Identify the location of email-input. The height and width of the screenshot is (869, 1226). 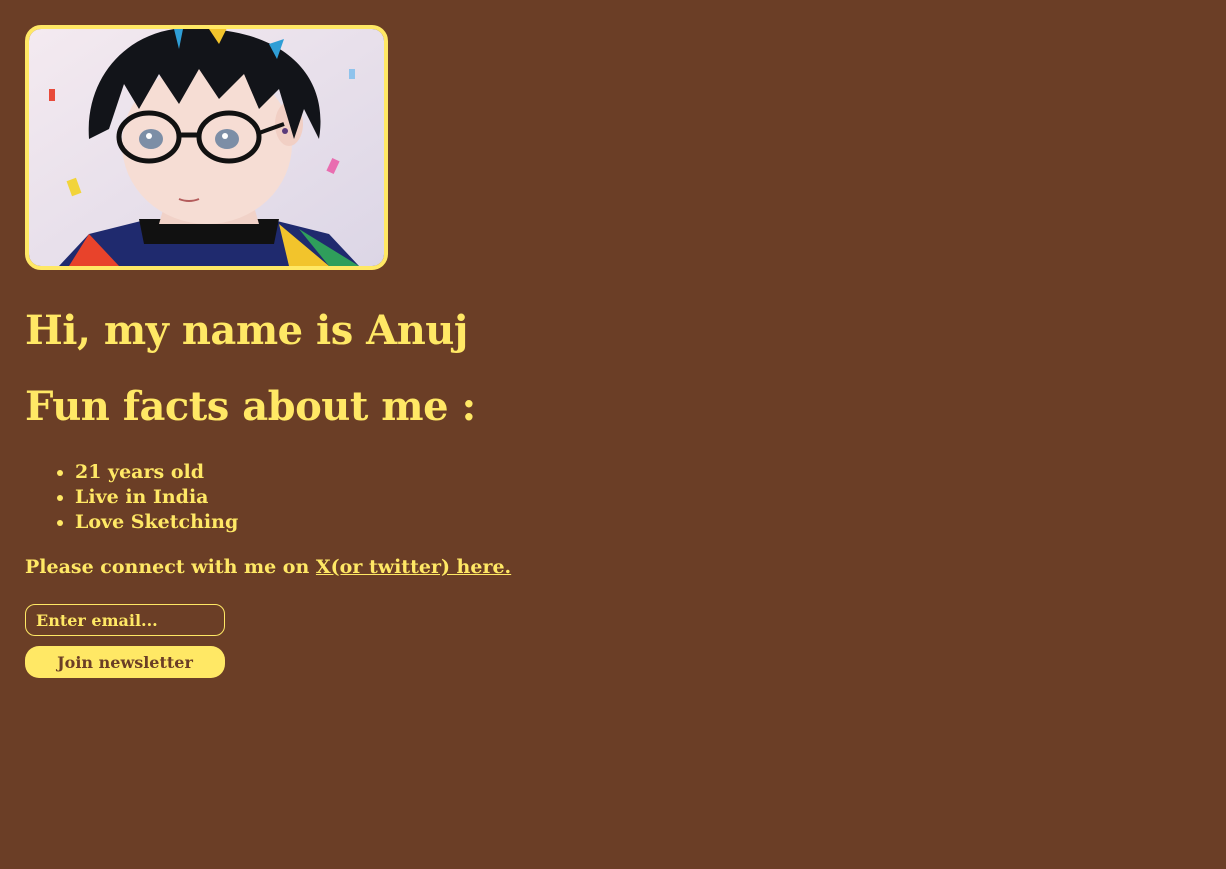
(125, 620).